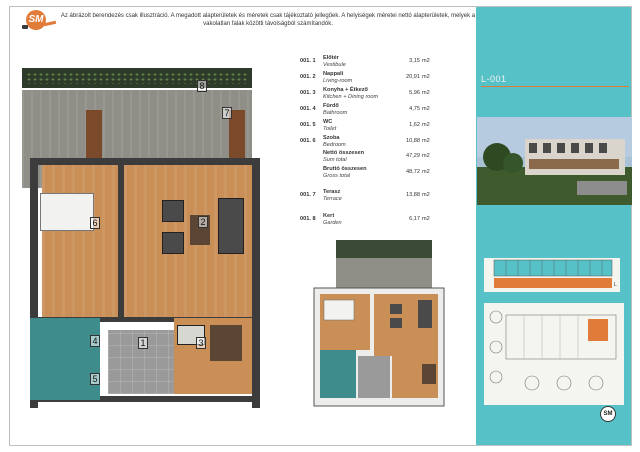 The height and width of the screenshot is (452, 640). I want to click on company-logo: SM, so click(40, 21).